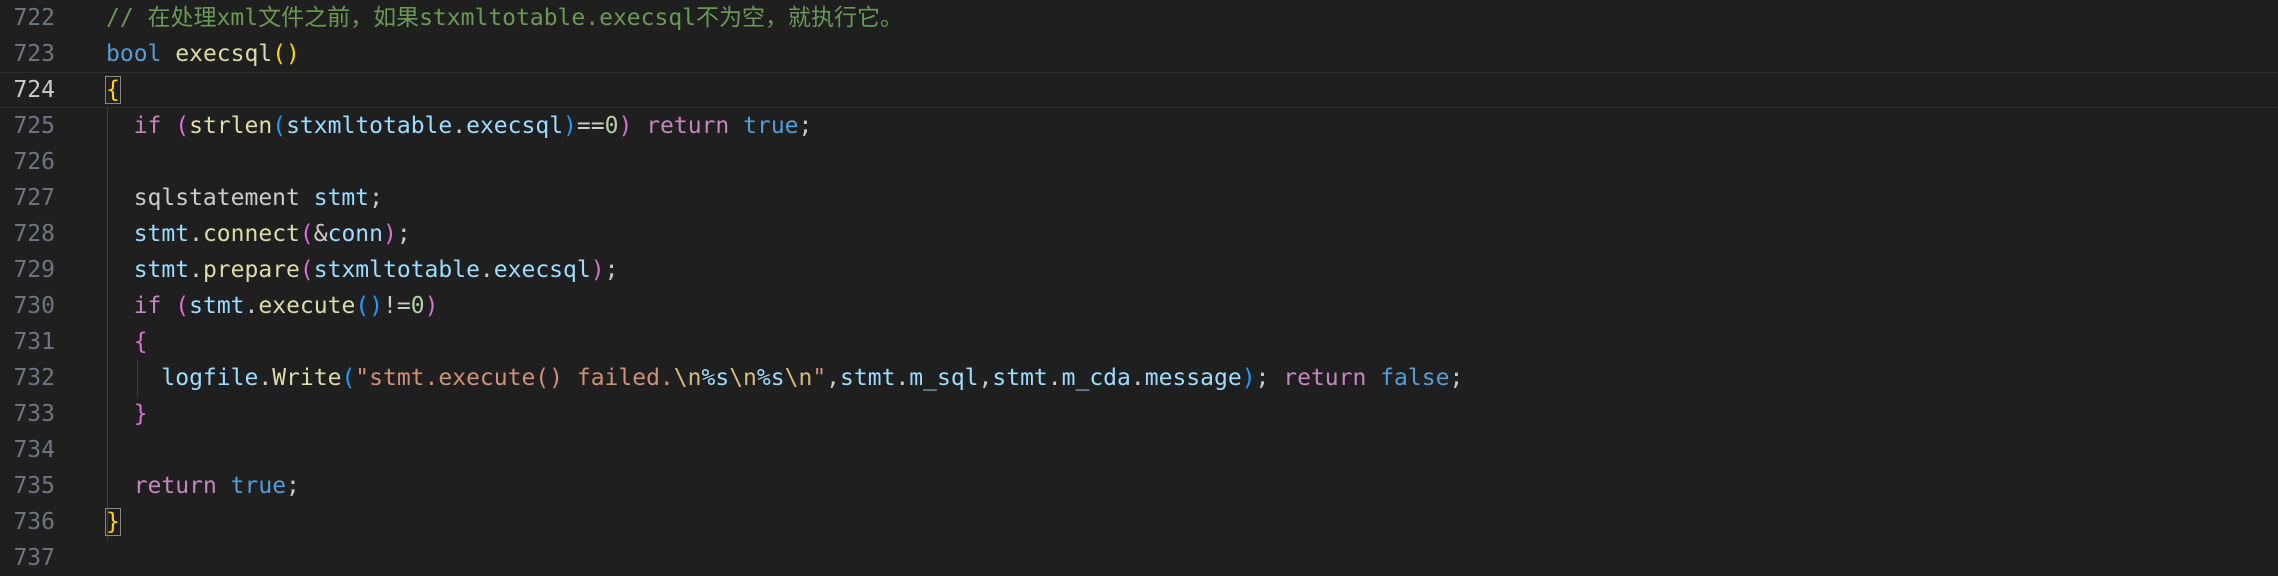 The height and width of the screenshot is (576, 2278). I want to click on code-token-bracket2: (, so click(306, 234).